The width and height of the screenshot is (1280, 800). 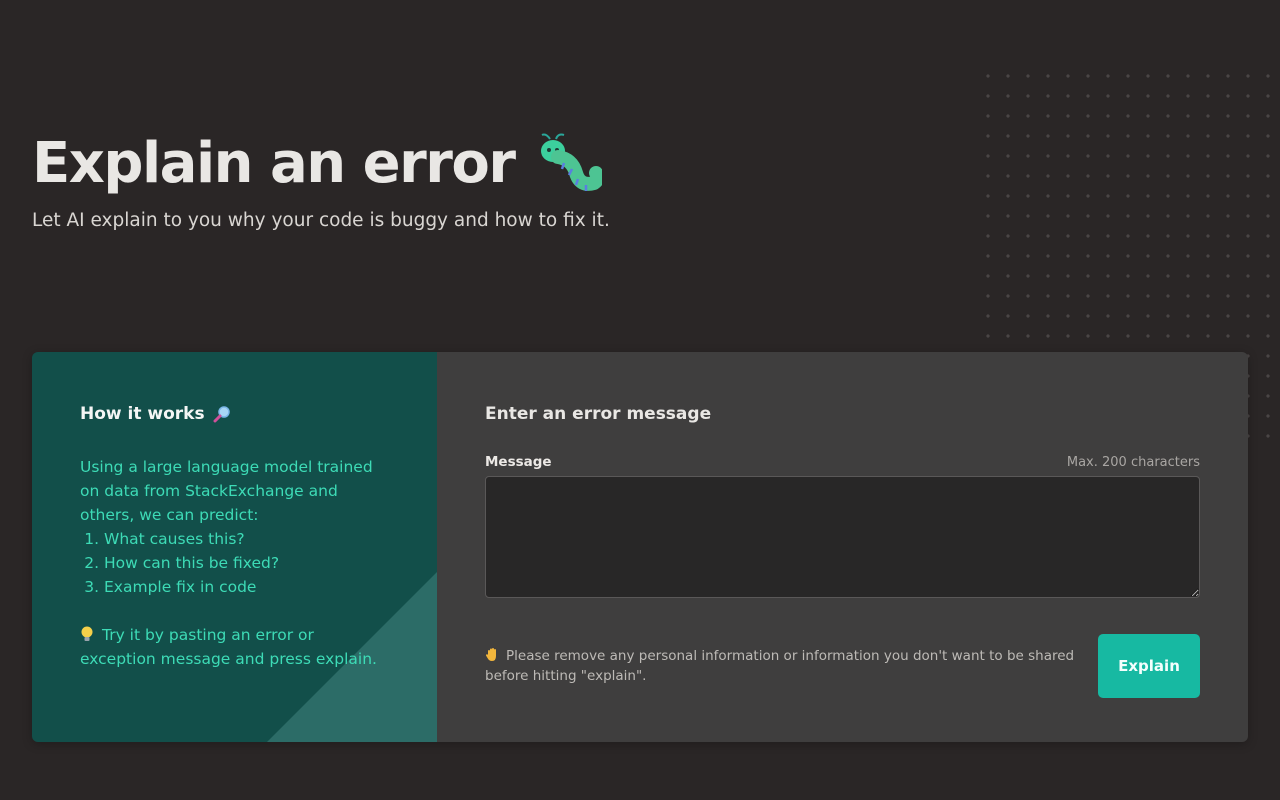 What do you see at coordinates (572, 162) in the screenshot?
I see `caterpillar-icon` at bounding box center [572, 162].